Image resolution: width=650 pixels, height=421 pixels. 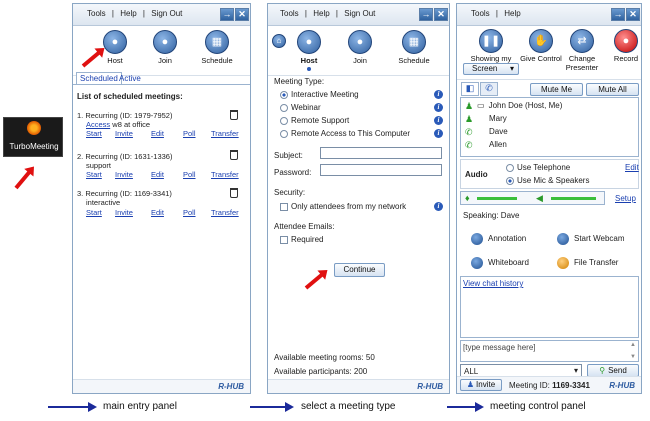 I want to click on security-option: Only attendees from my network, so click(x=343, y=206).